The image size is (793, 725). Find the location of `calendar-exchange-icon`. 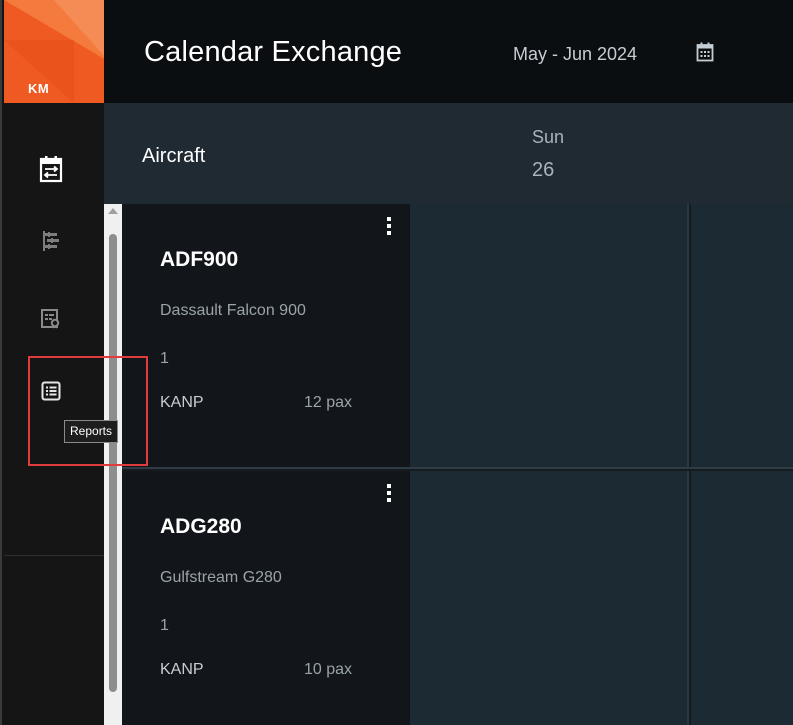

calendar-exchange-icon is located at coordinates (51, 169).